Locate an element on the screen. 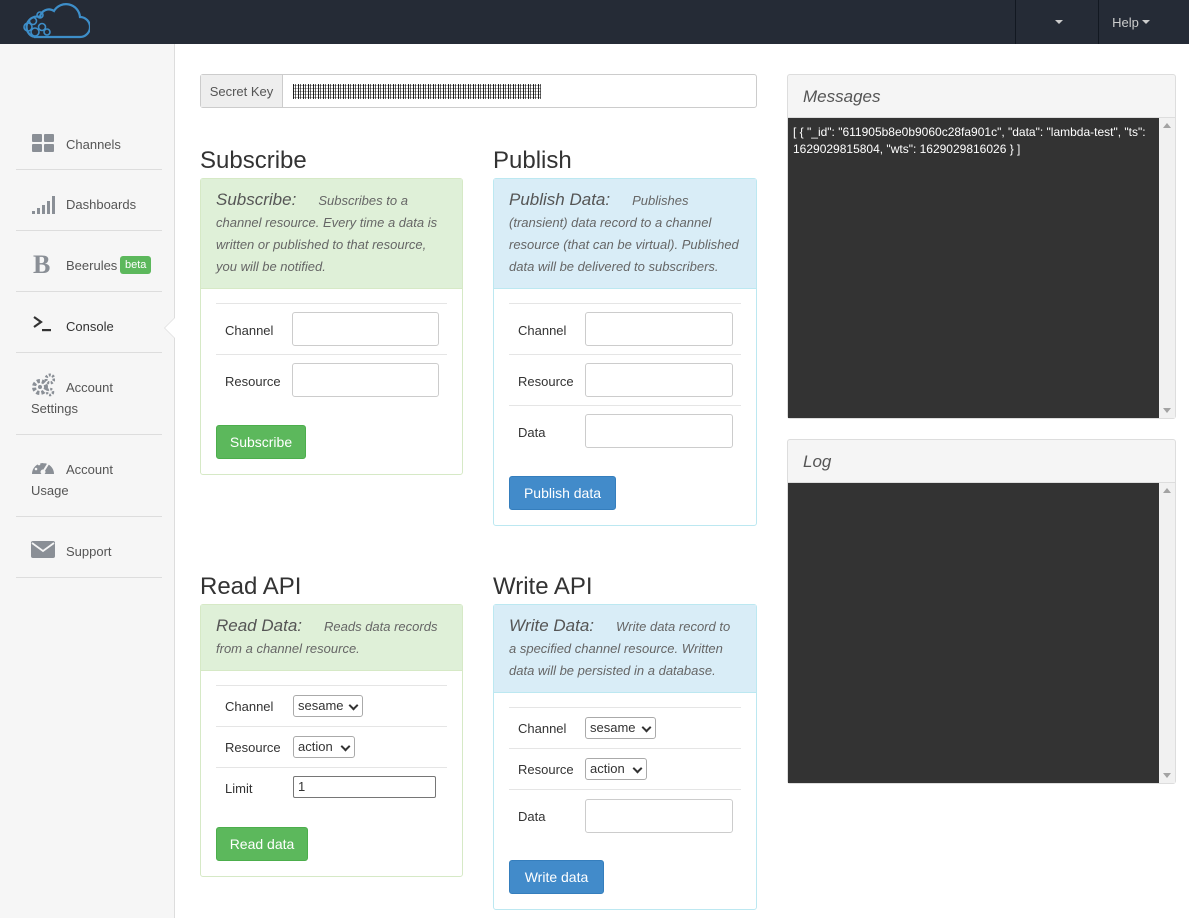 The height and width of the screenshot is (918, 1189). sidebar-item-dashboards: Dashboards is located at coordinates (89, 200).